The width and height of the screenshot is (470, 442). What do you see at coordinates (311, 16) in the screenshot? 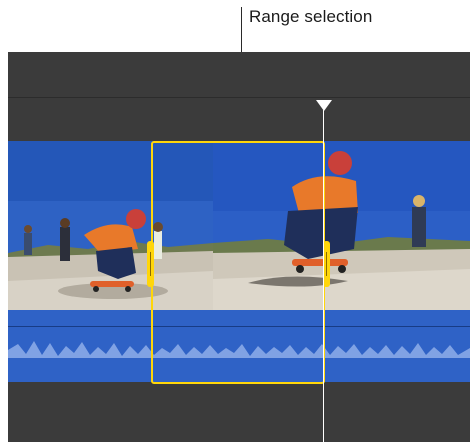
I see `range-selection-callout-label: Range selection` at bounding box center [311, 16].